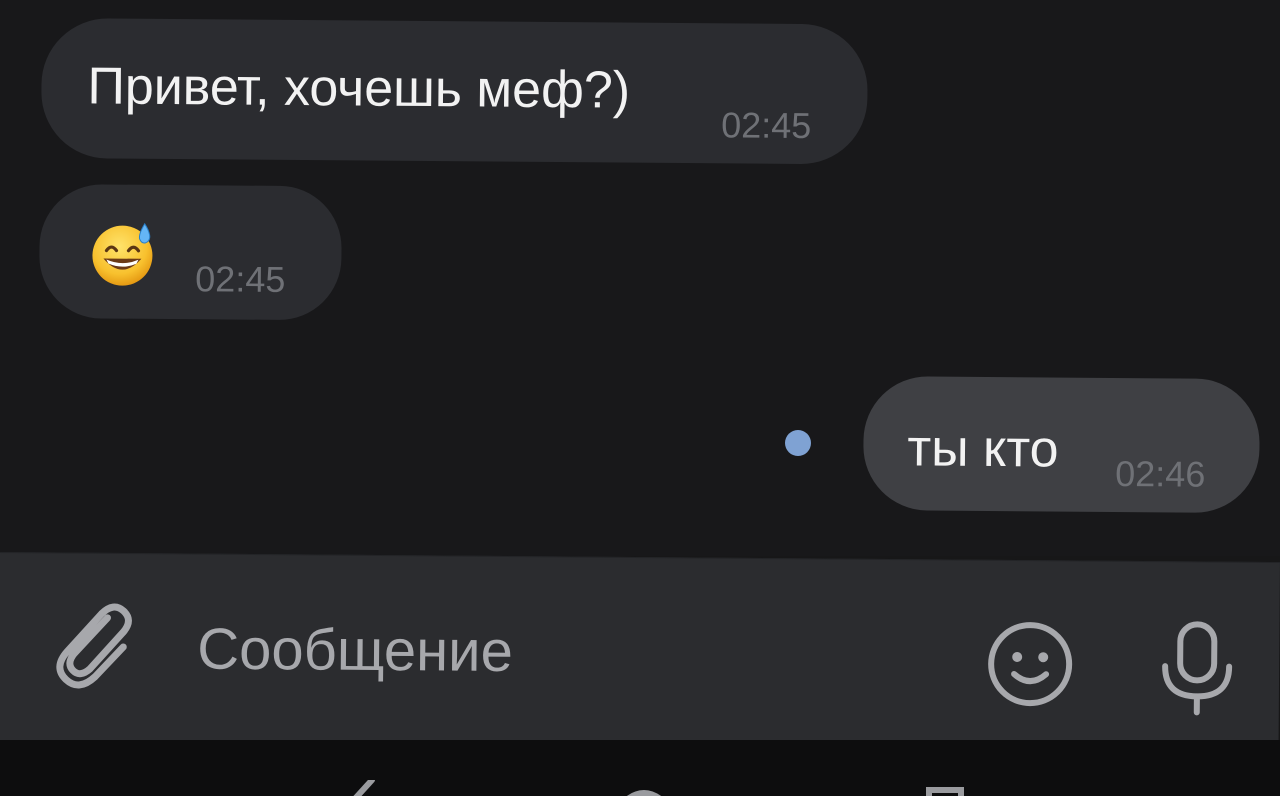 The height and width of the screenshot is (796, 1280). Describe the element at coordinates (640, 768) in the screenshot. I see `system-navigation-bar` at that location.